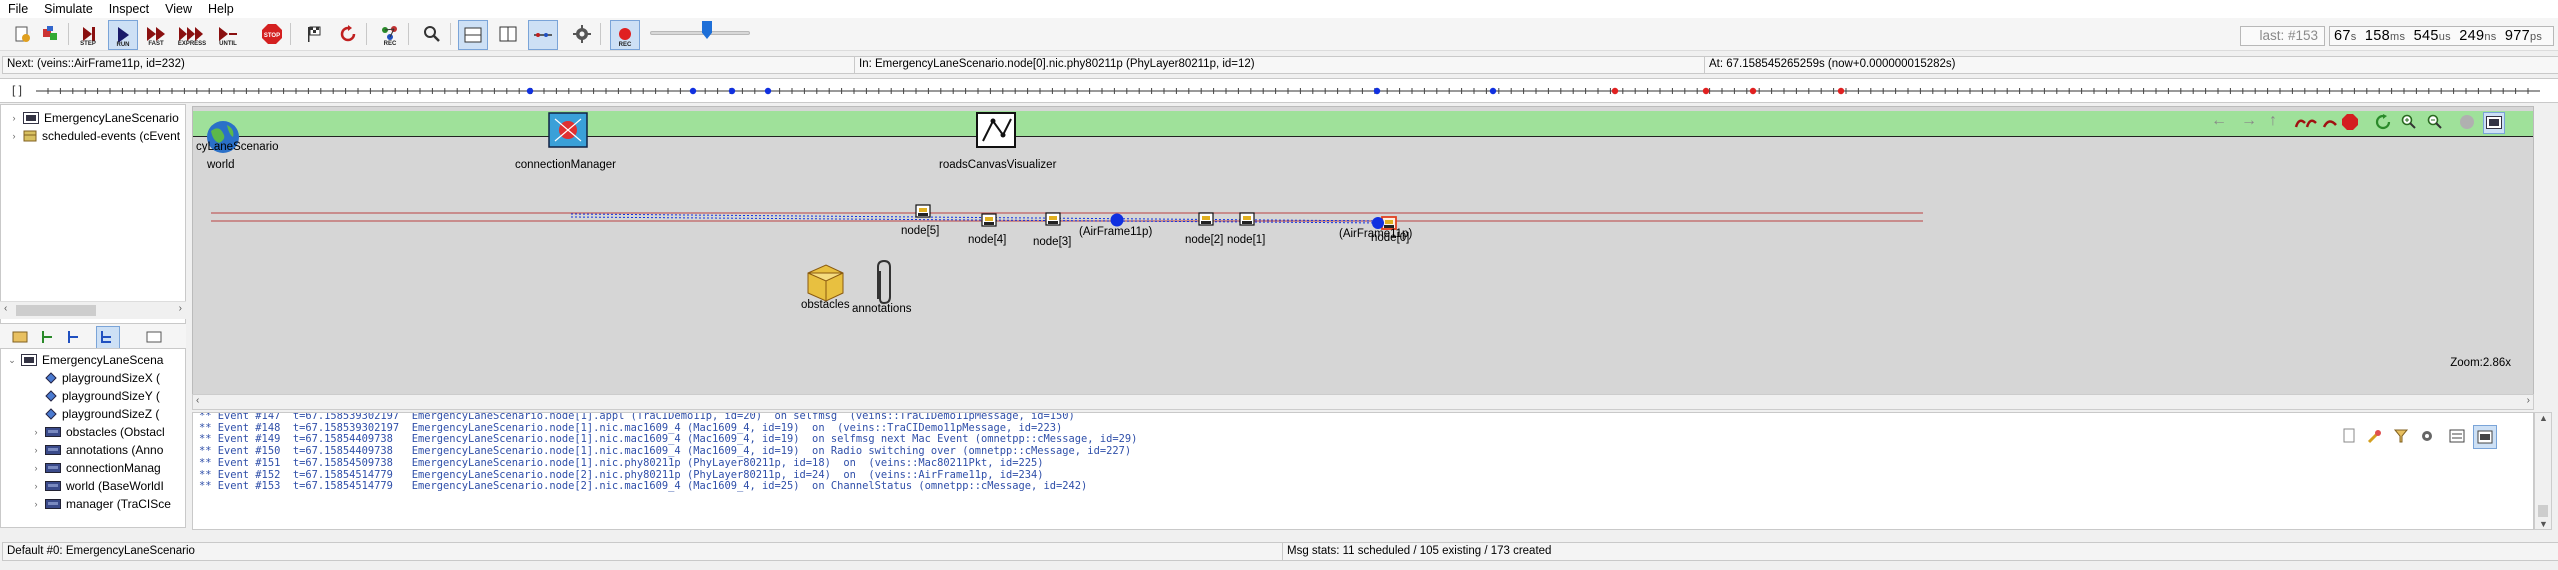 The width and height of the screenshot is (2558, 570). I want to click on log-mode-button, so click(2485, 437).